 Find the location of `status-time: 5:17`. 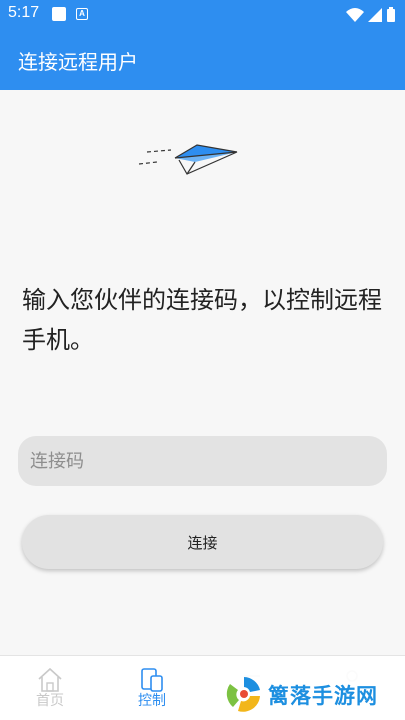

status-time: 5:17 is located at coordinates (24, 12).